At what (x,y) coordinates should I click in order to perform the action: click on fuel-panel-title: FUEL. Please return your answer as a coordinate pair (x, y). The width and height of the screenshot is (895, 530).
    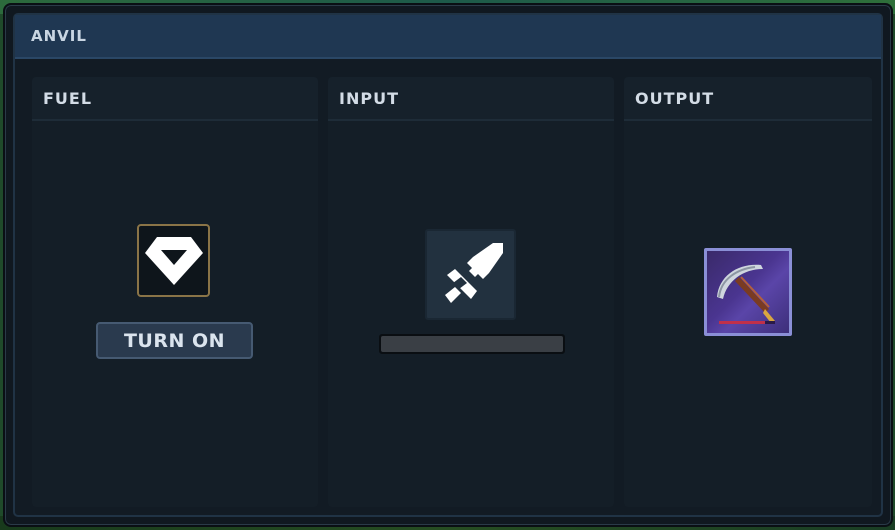
    Looking at the image, I should click on (68, 98).